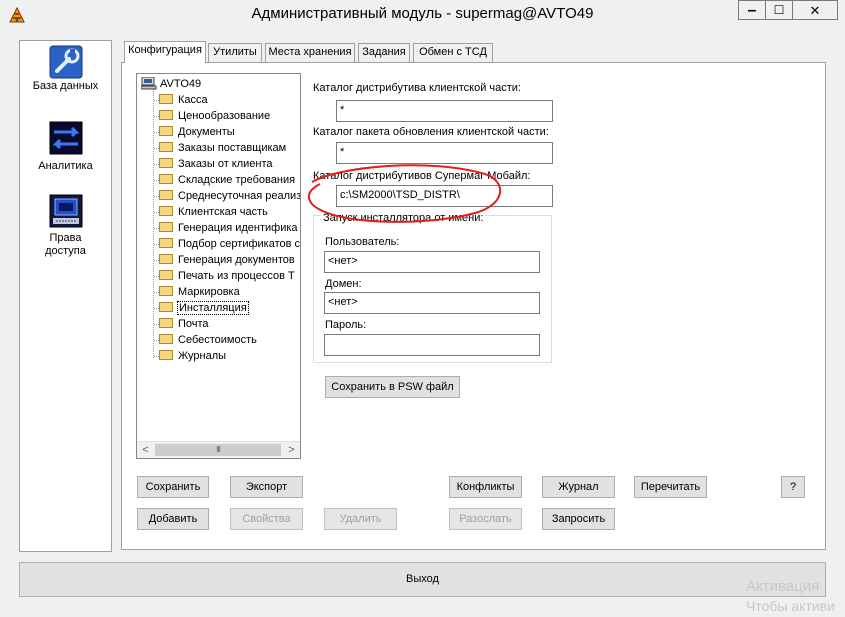  What do you see at coordinates (343, 284) in the screenshot?
I see `domain-label: Домен:` at bounding box center [343, 284].